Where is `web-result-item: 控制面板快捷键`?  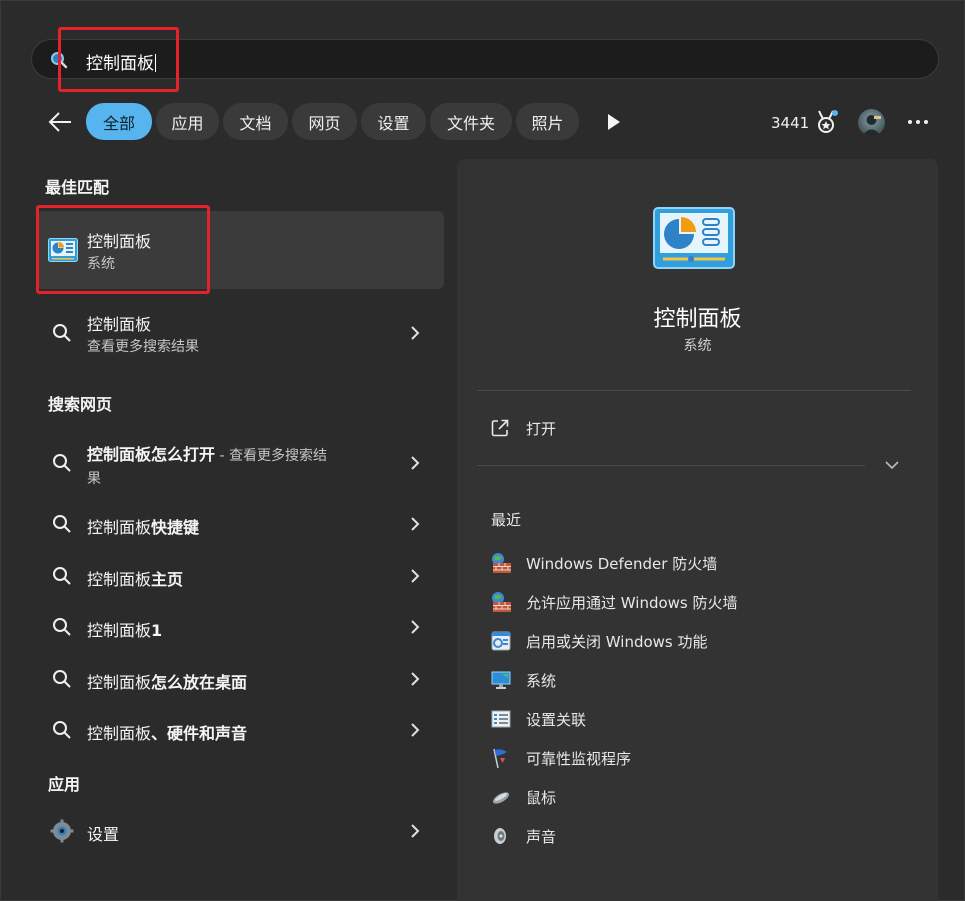
web-result-item: 控制面板快捷键 is located at coordinates (240, 524).